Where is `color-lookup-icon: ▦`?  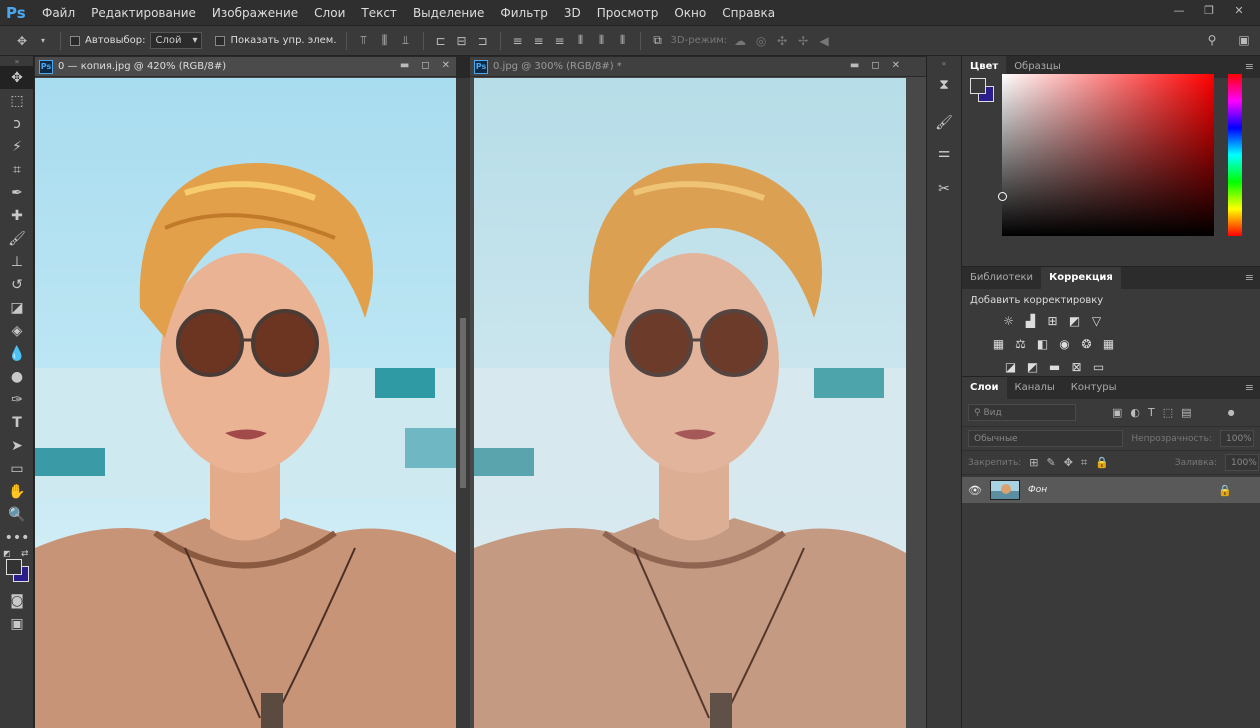 color-lookup-icon: ▦ is located at coordinates (1108, 343).